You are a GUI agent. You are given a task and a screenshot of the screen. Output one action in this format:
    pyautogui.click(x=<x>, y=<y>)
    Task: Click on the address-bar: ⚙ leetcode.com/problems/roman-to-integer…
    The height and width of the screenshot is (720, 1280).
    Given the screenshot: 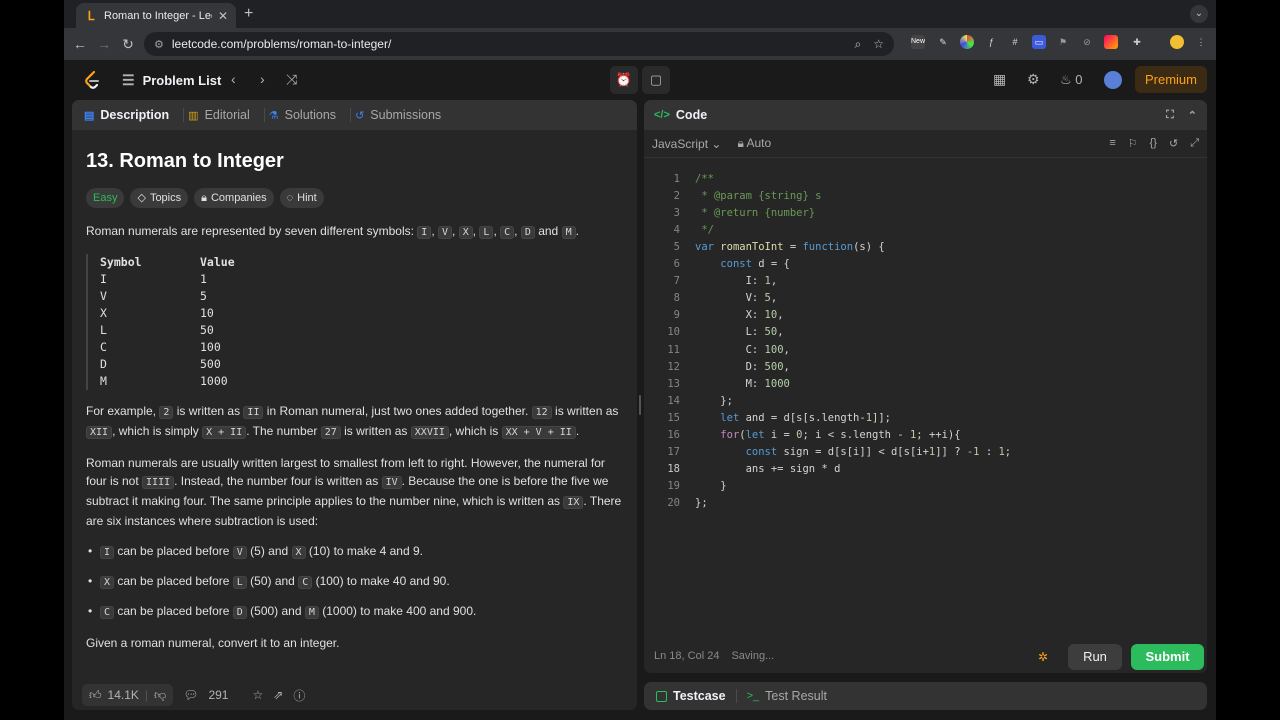 What is the action you would take?
    pyautogui.click(x=519, y=44)
    